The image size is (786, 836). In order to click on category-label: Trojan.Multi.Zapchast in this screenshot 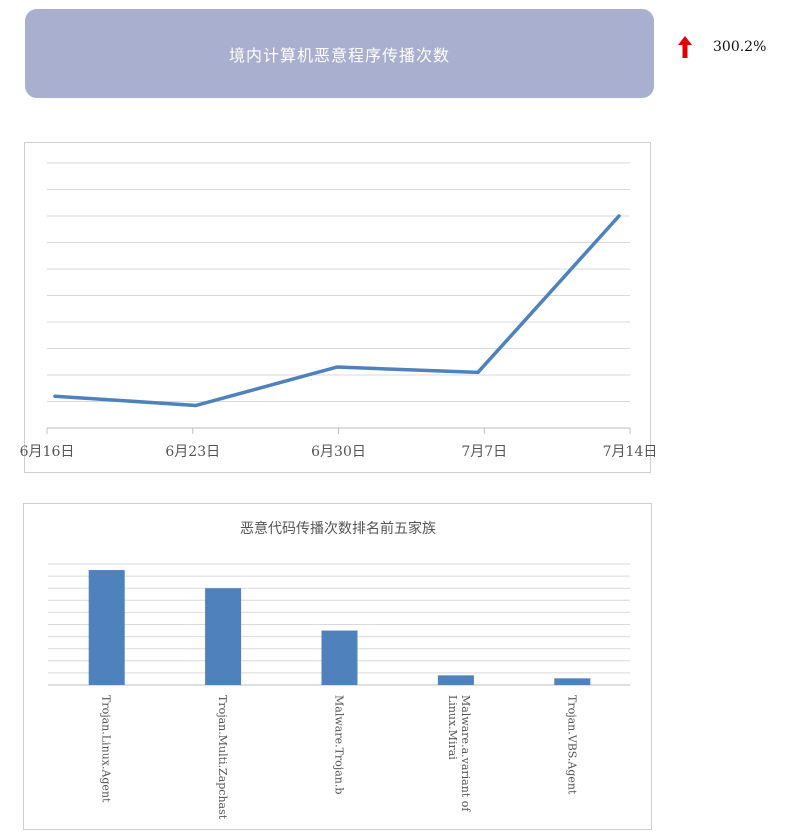, I will do `click(222, 757)`.